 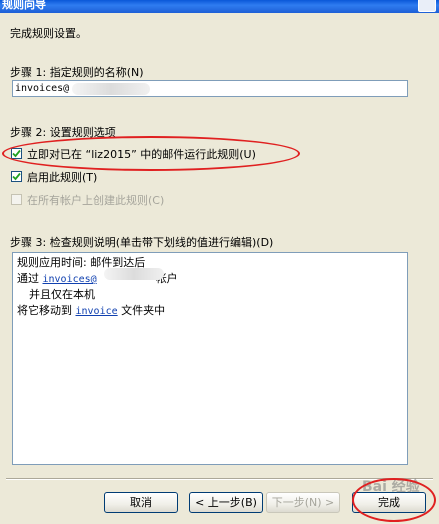 I want to click on desc-line-4-prefix: 将它移动到, so click(x=44, y=310).